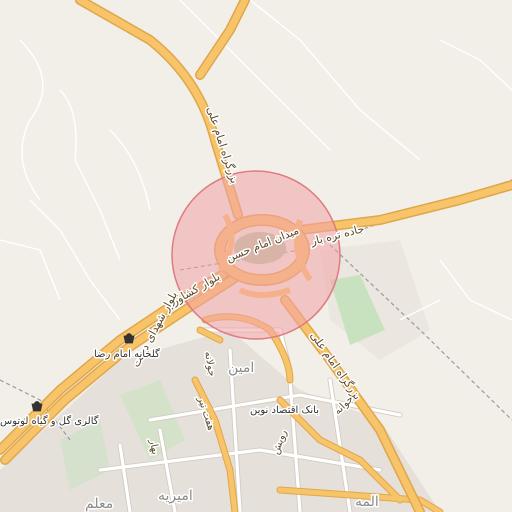  Describe the element at coordinates (49, 421) in the screenshot. I see `poi-gallery-label: گالری گل و گیاه لوتوس` at that location.